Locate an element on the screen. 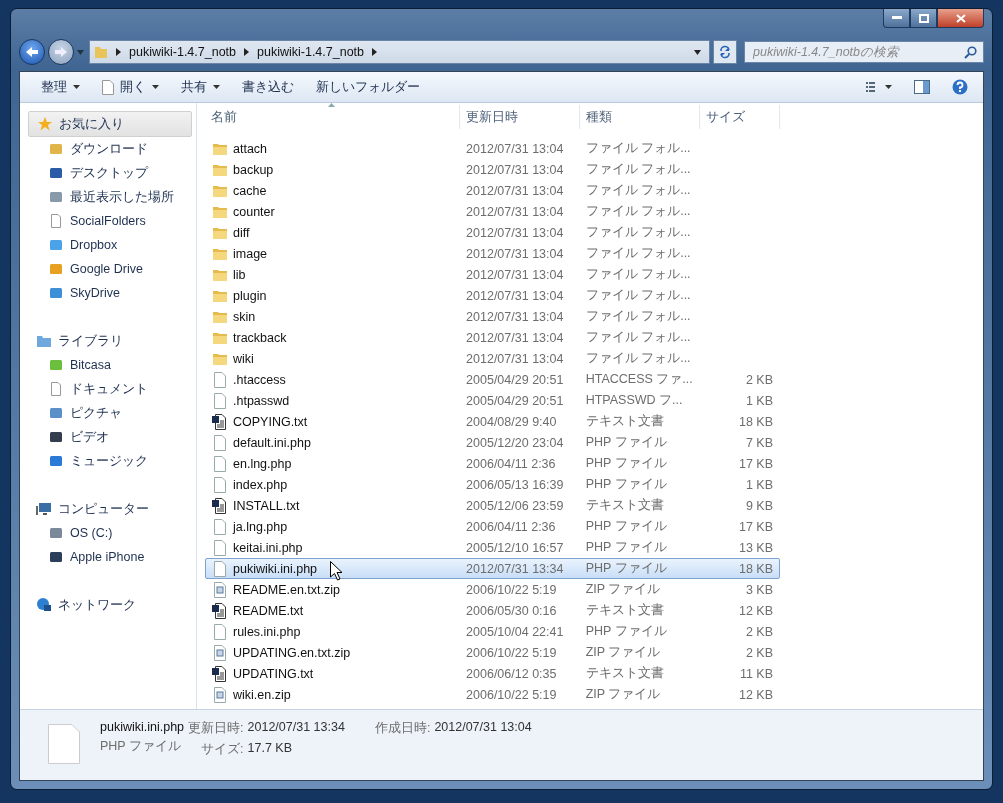 This screenshot has width=1003, height=803. minimize-button is located at coordinates (896, 18).